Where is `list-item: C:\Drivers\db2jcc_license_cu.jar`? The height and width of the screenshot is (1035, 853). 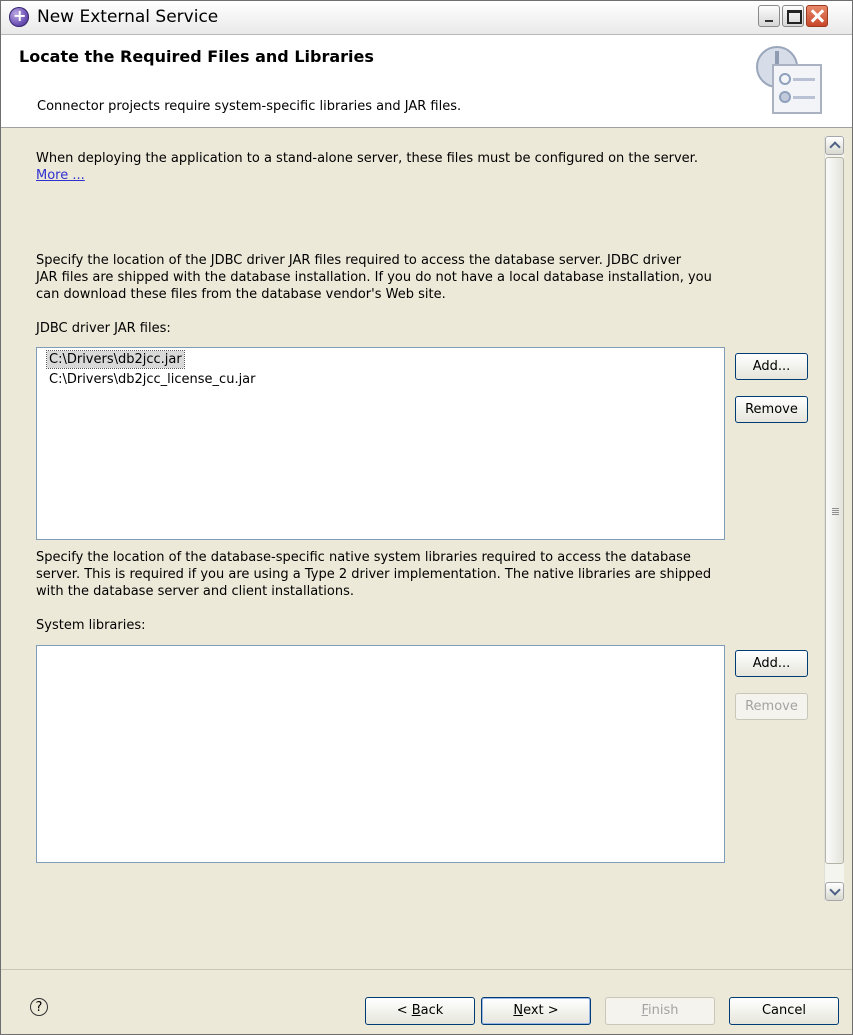 list-item: C:\Drivers\db2jcc_license_cu.jar is located at coordinates (152, 379).